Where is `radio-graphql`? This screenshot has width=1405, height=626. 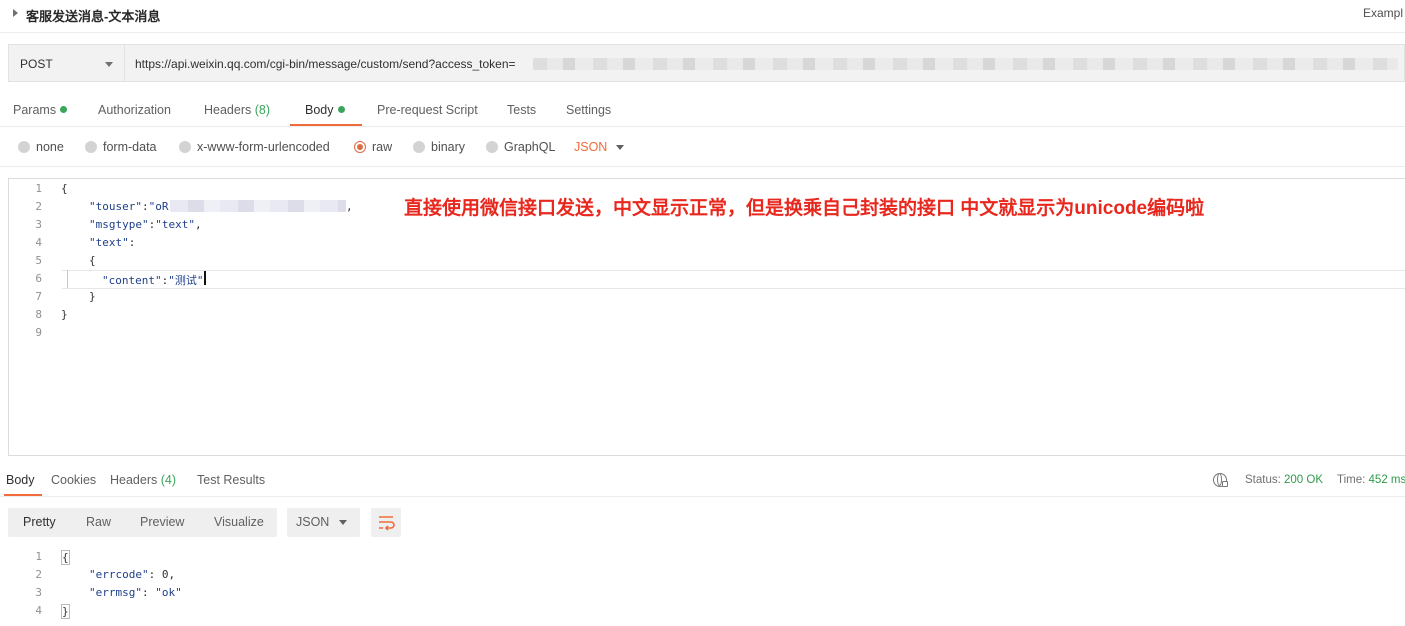
radio-graphql is located at coordinates (492, 147).